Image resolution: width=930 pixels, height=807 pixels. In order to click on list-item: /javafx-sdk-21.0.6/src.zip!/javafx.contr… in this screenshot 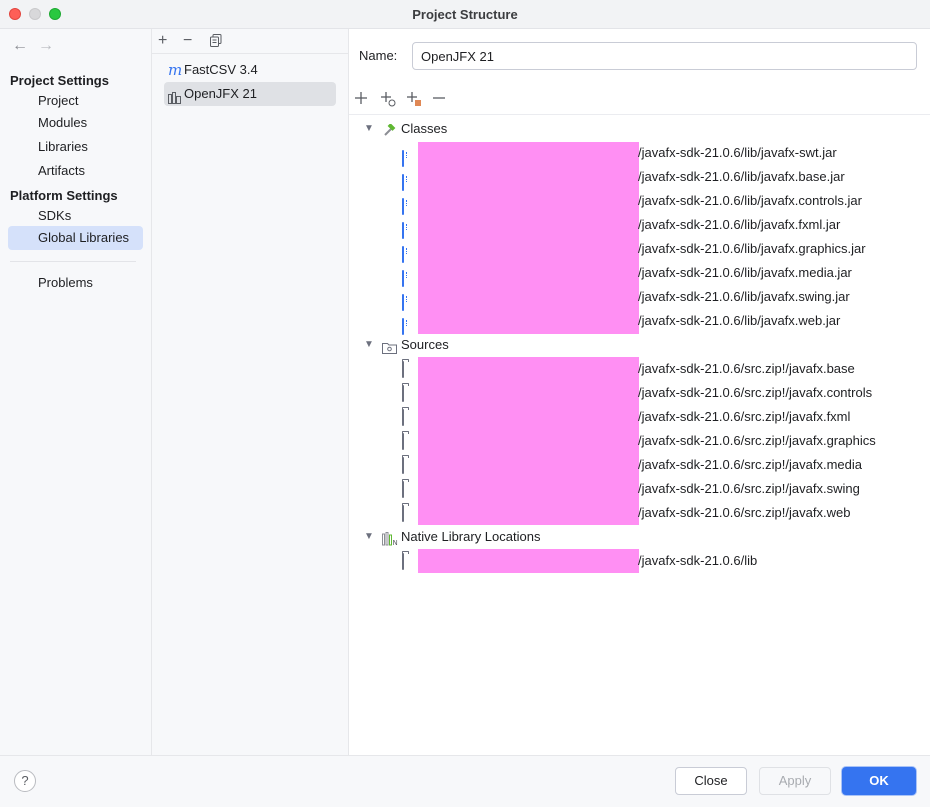, I will do `click(639, 393)`.